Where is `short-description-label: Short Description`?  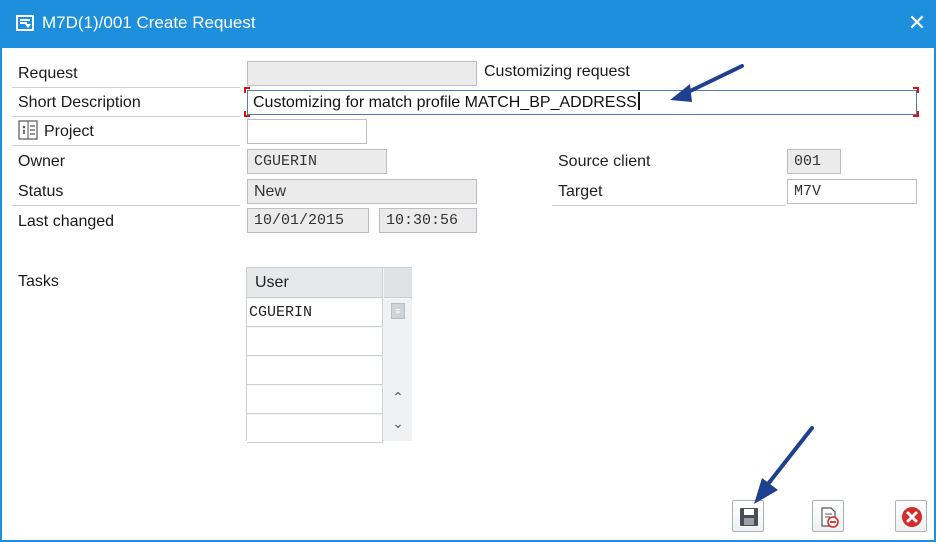
short-description-label: Short Description is located at coordinates (126, 103).